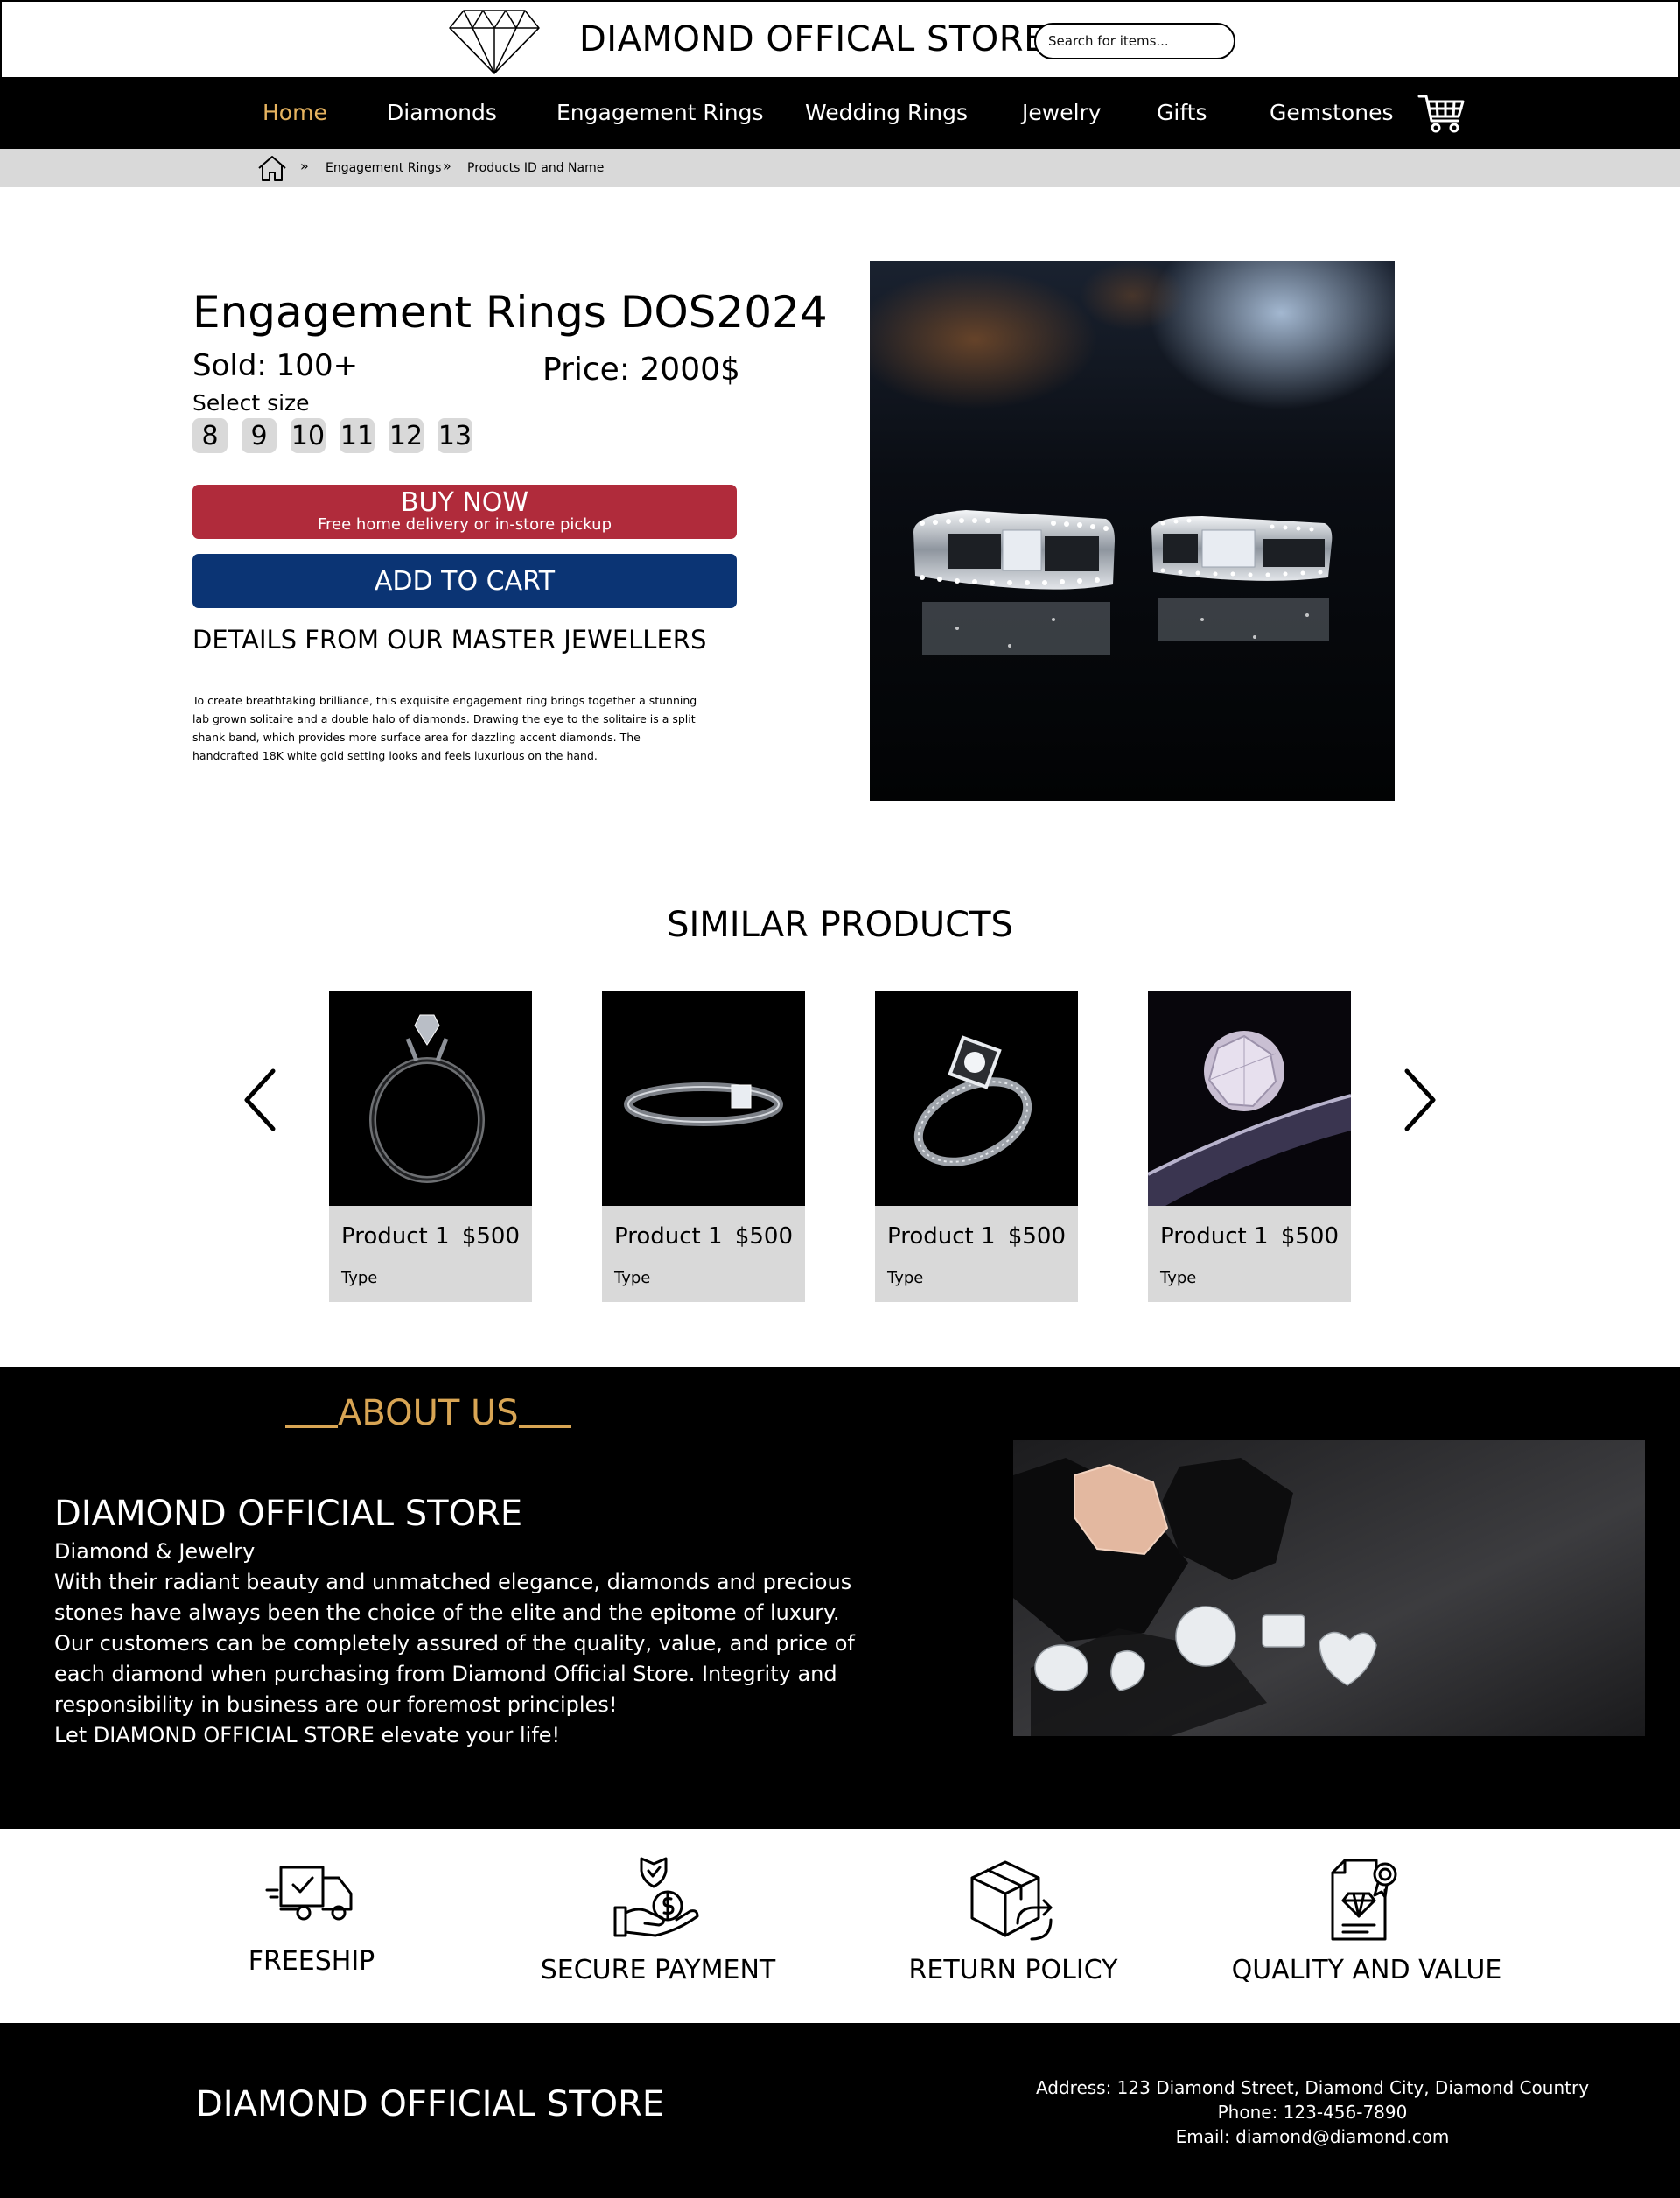 The image size is (1680, 2198). I want to click on feature-freeship: FREESHIP, so click(312, 1916).